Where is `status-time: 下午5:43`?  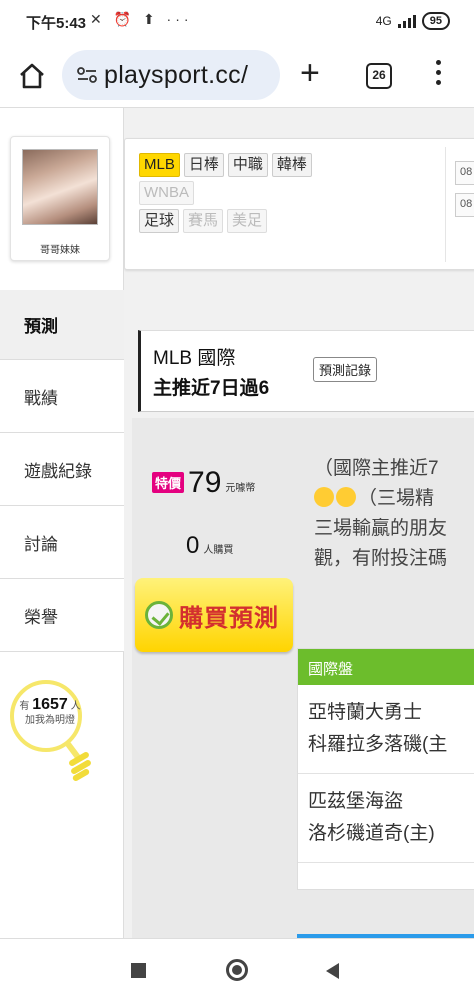
status-time: 下午5:43 is located at coordinates (56, 23).